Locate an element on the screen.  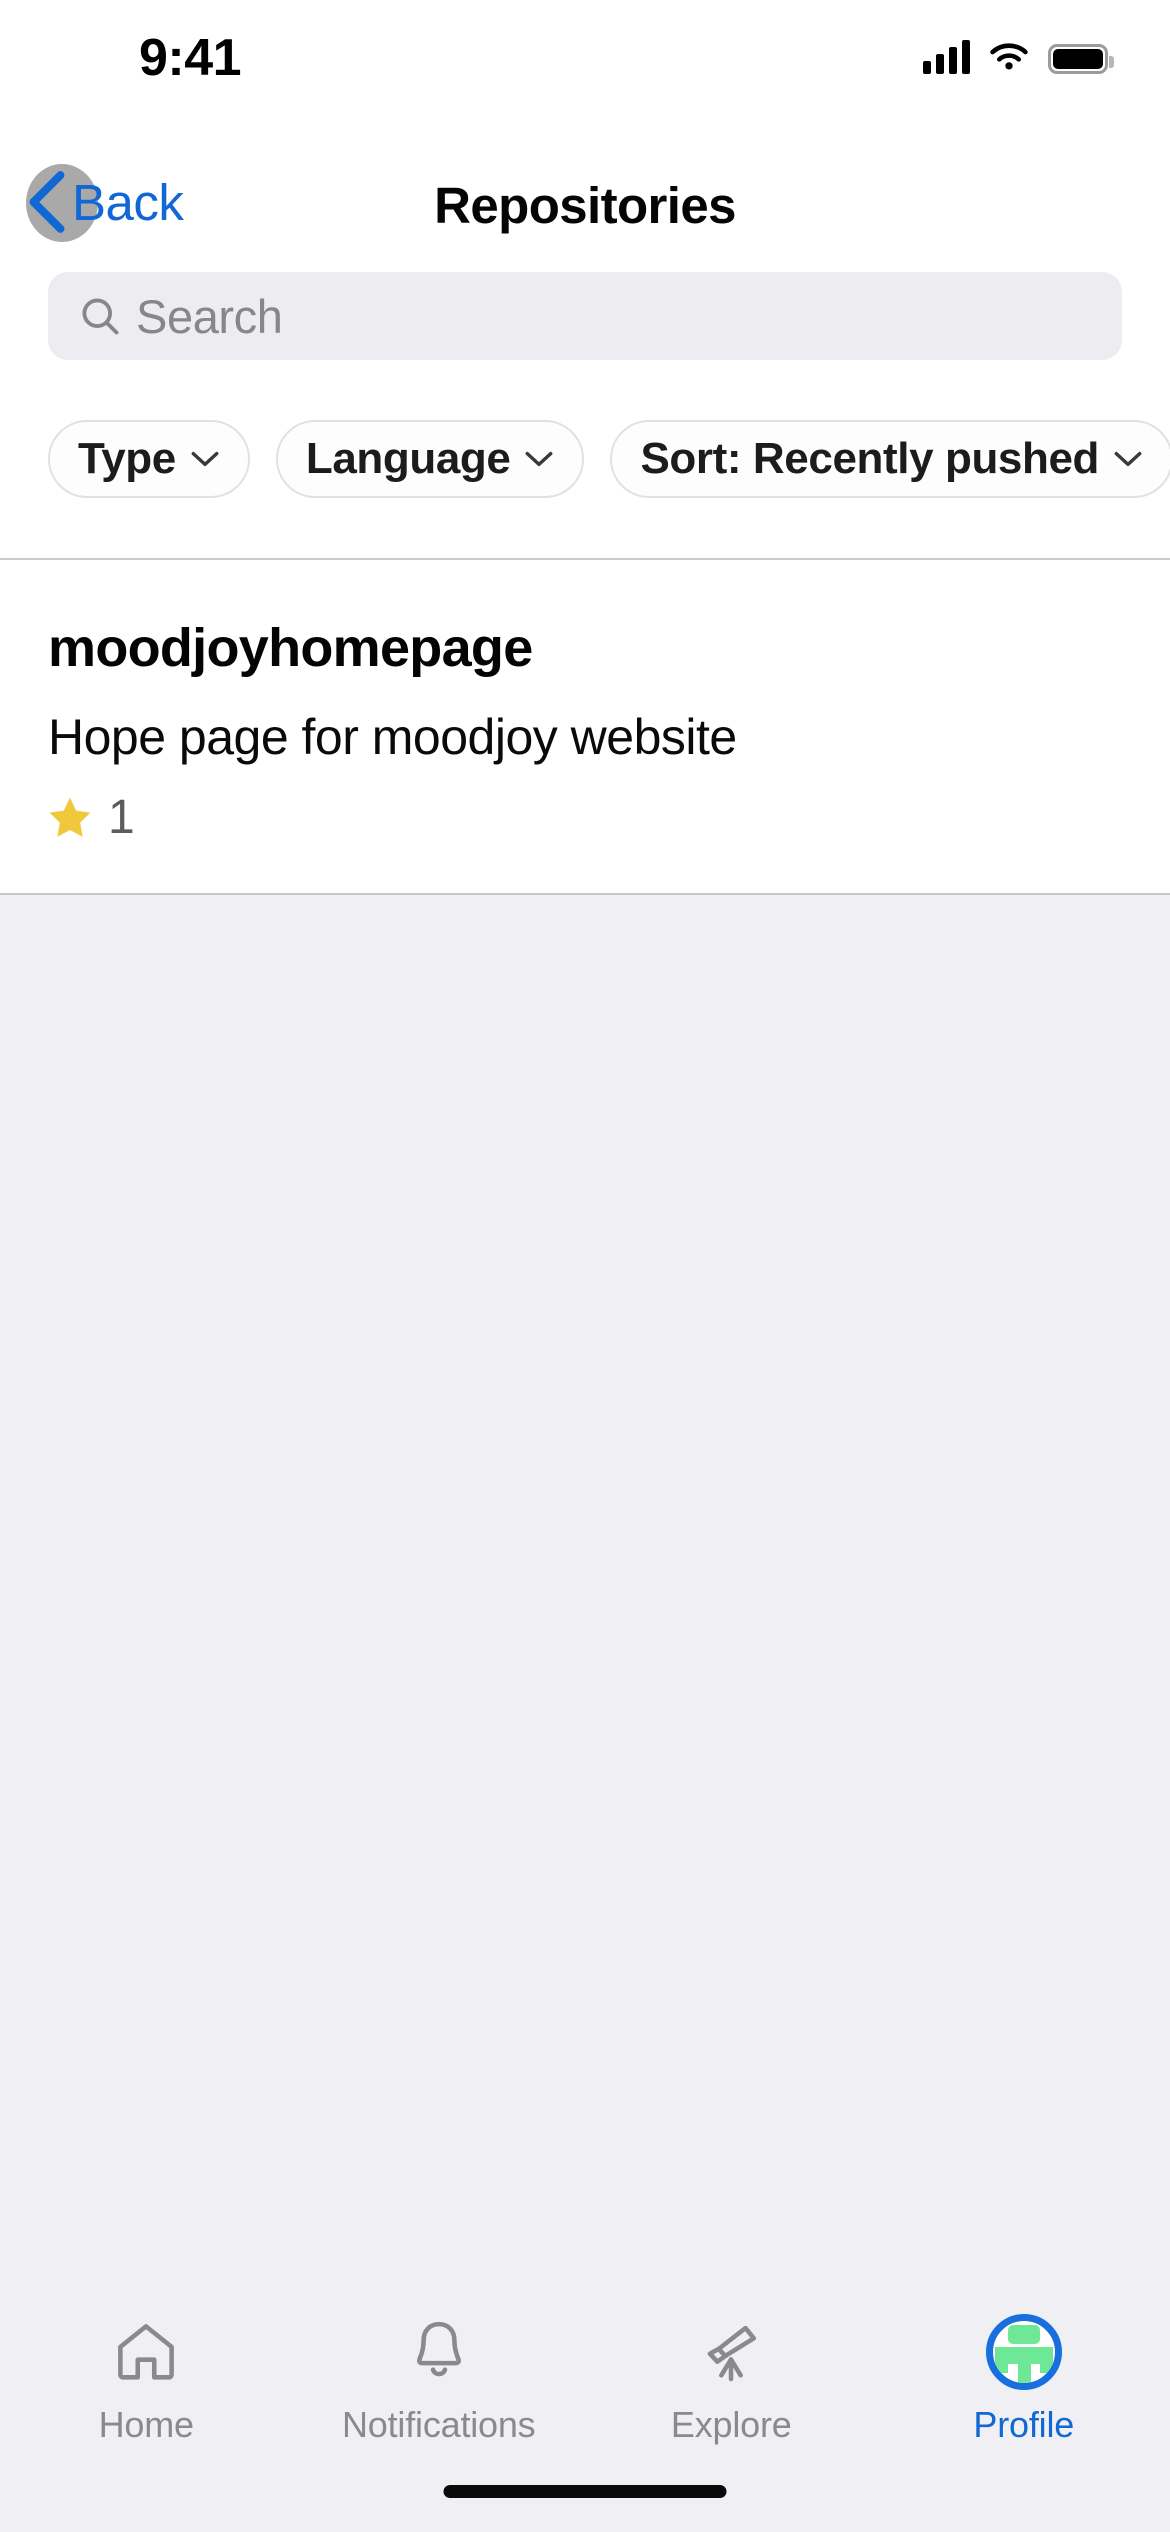
home-indicator is located at coordinates (585, 2491).